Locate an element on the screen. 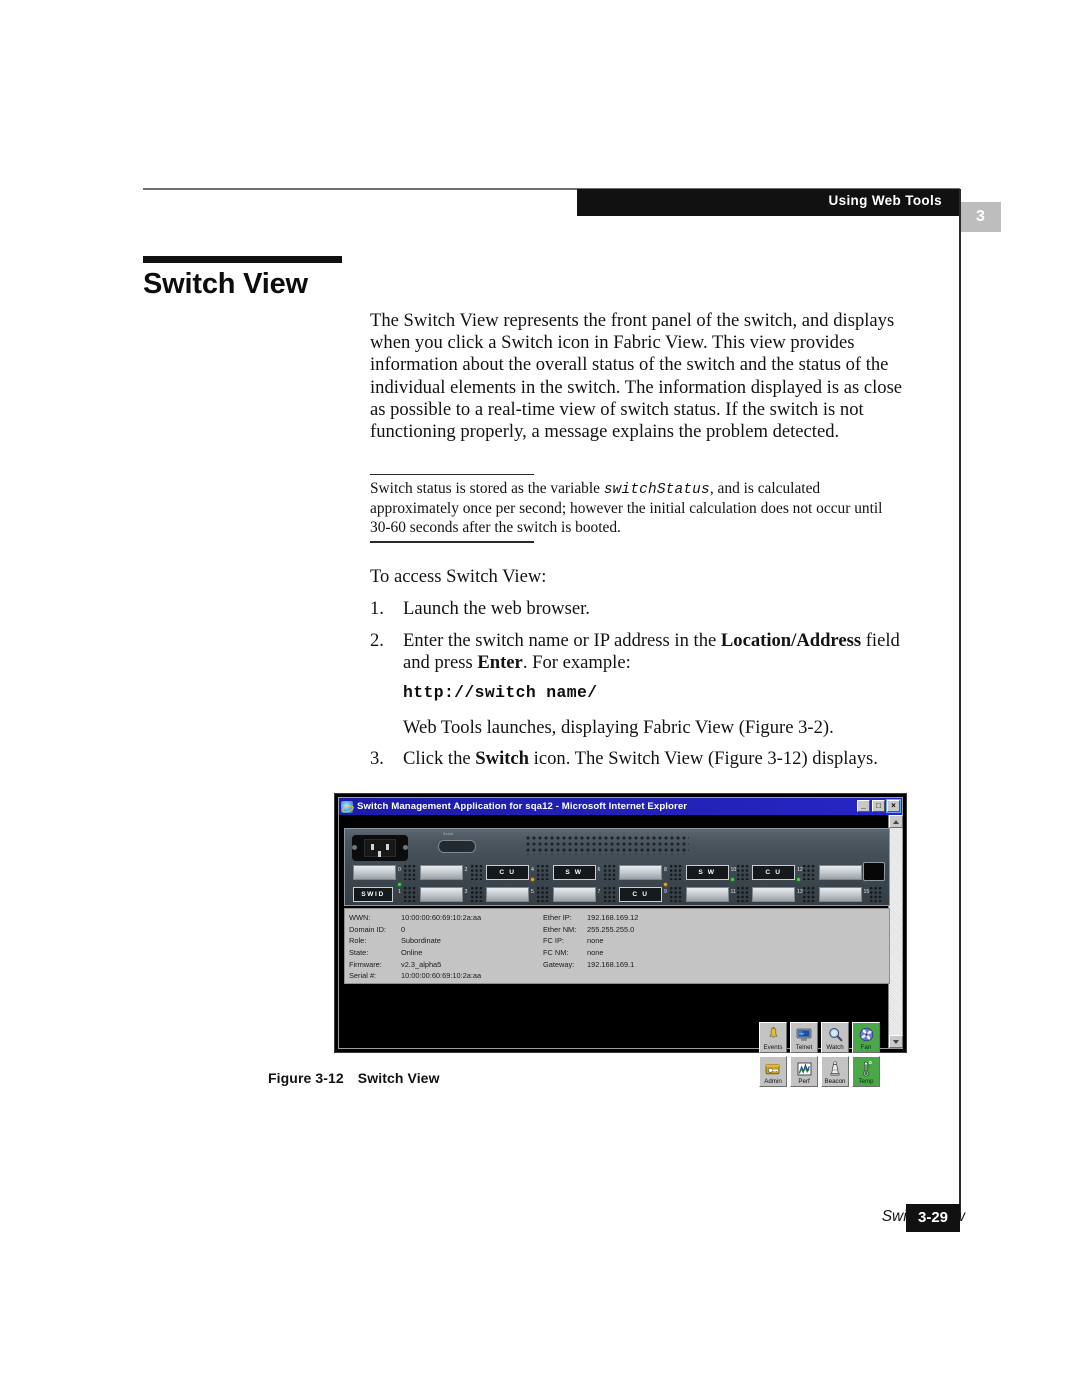 The width and height of the screenshot is (1080, 1397). toolbar-button-label: Watch is located at coordinates (835, 1047).